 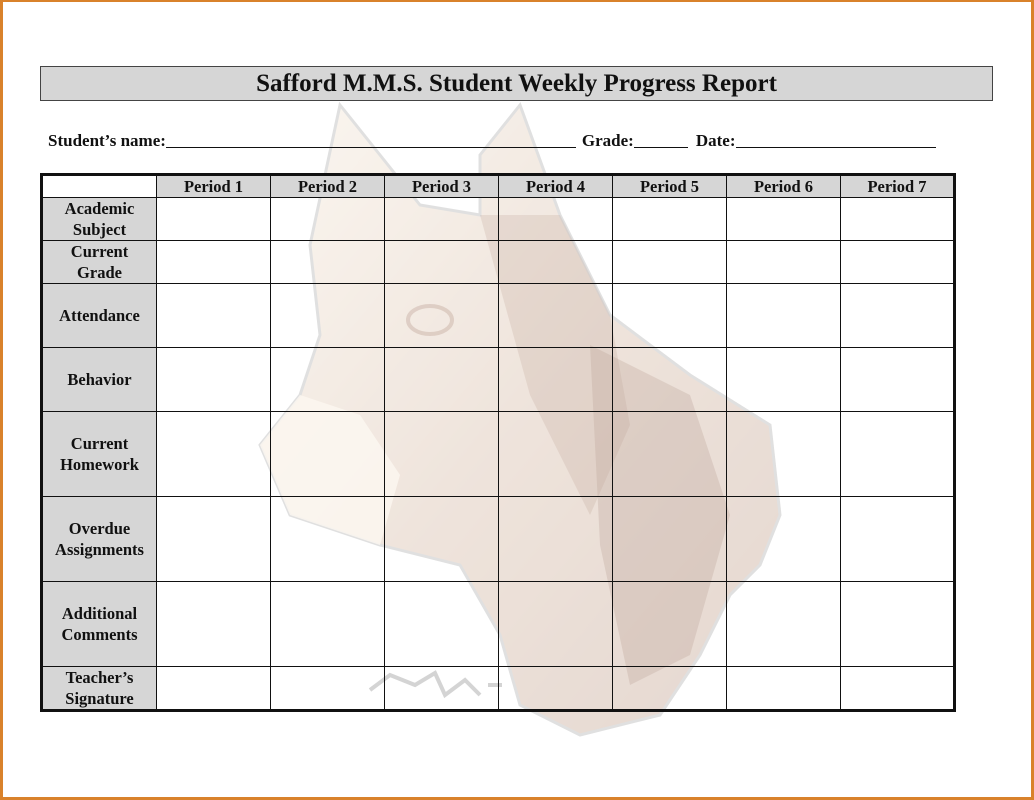 I want to click on period-2-header: Period 2, so click(x=327, y=186).